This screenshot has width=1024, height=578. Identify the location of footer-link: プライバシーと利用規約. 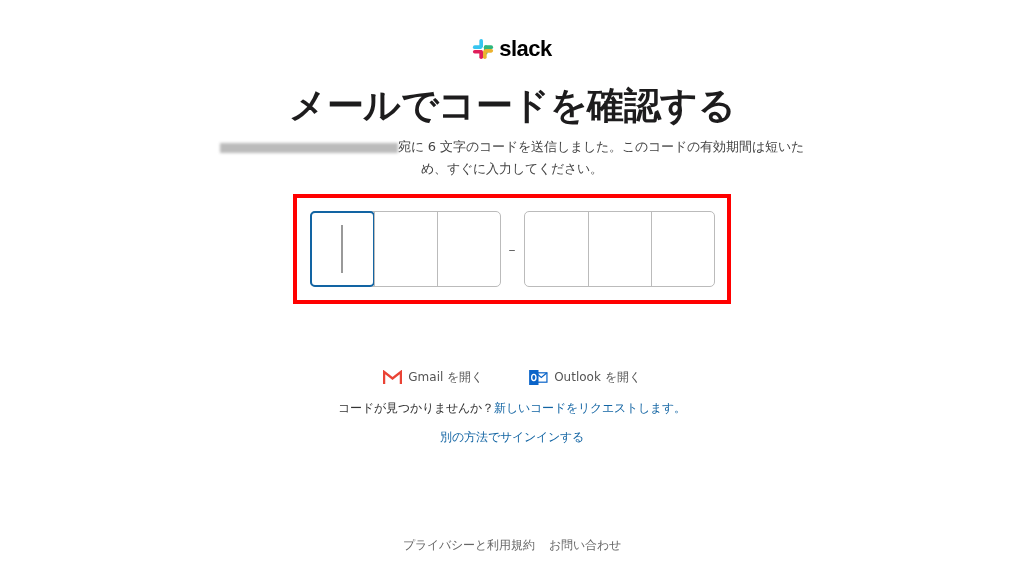
(469, 545).